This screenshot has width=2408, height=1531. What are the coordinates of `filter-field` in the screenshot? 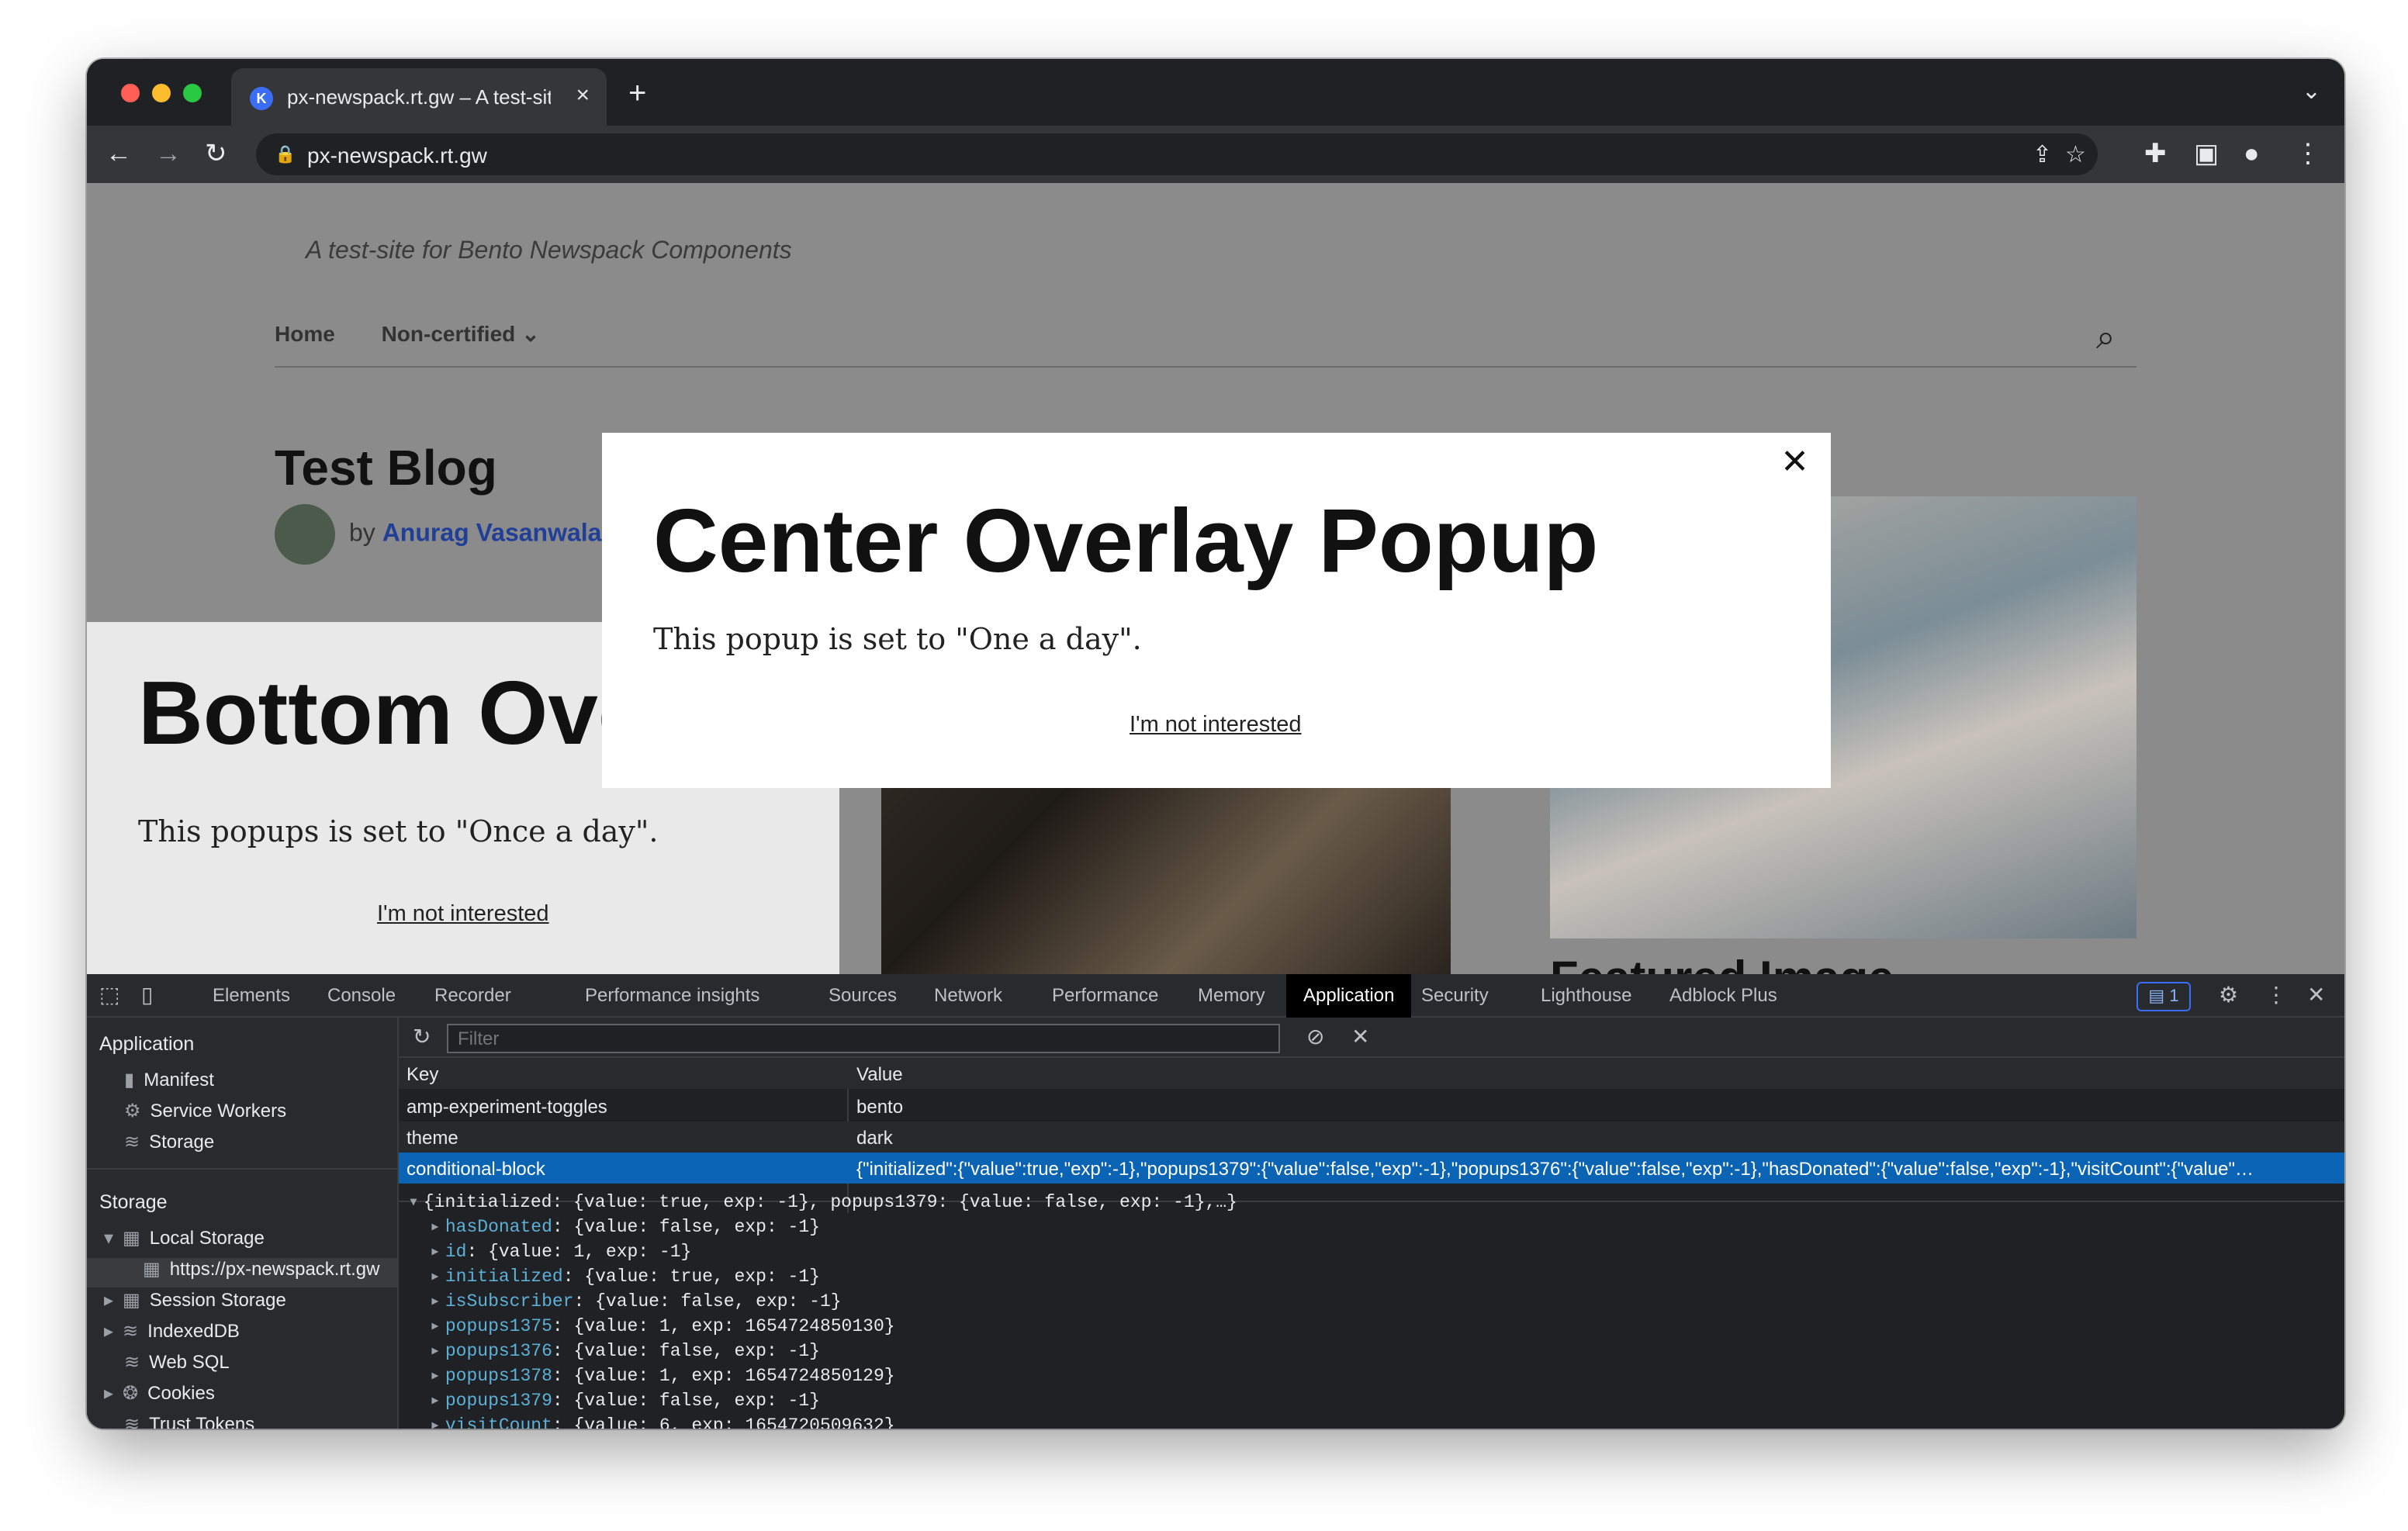 It's located at (868, 1038).